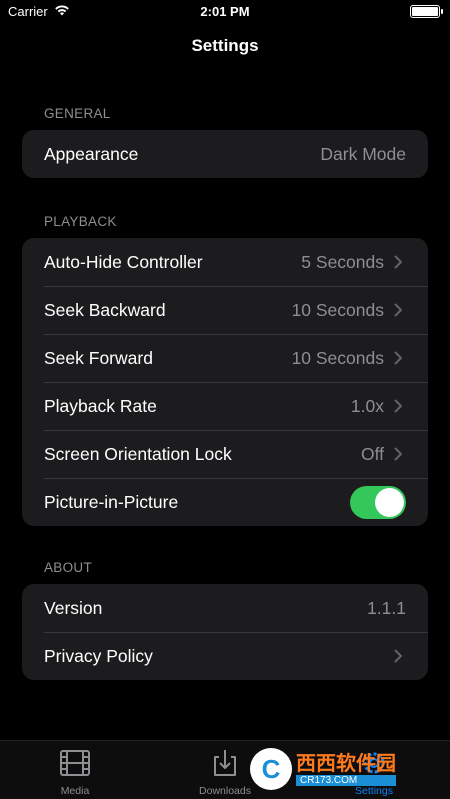  I want to click on watermark-emblem: C, so click(271, 769).